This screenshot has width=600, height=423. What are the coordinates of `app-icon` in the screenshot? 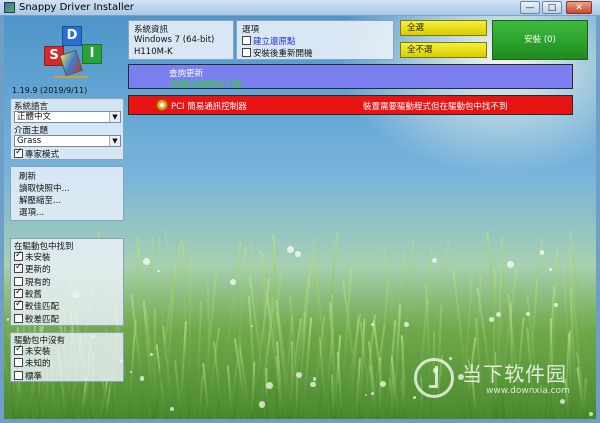 It's located at (9, 7).